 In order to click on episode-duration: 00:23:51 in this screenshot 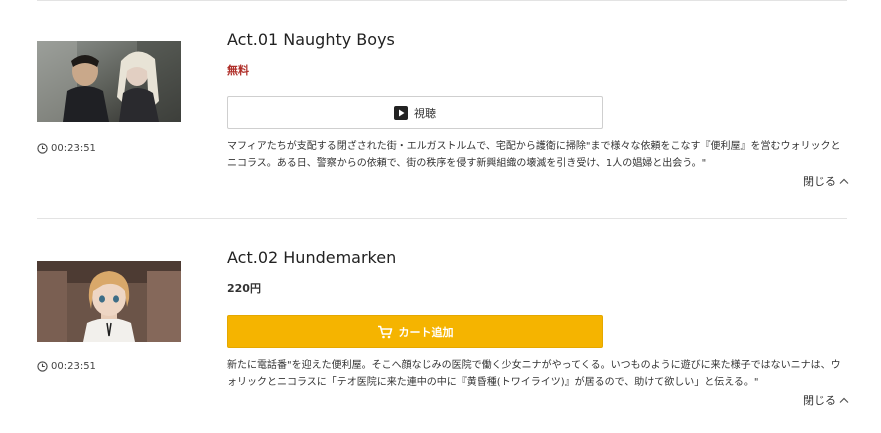, I will do `click(66, 366)`.